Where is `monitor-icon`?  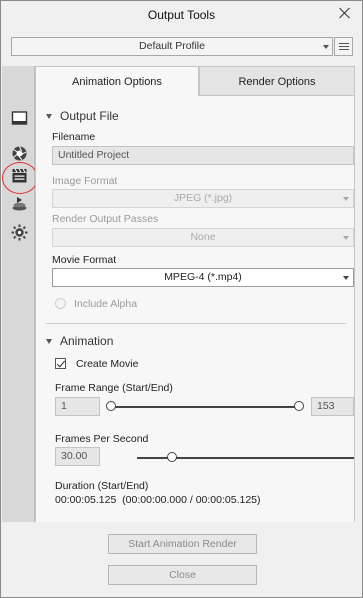 monitor-icon is located at coordinates (19, 118).